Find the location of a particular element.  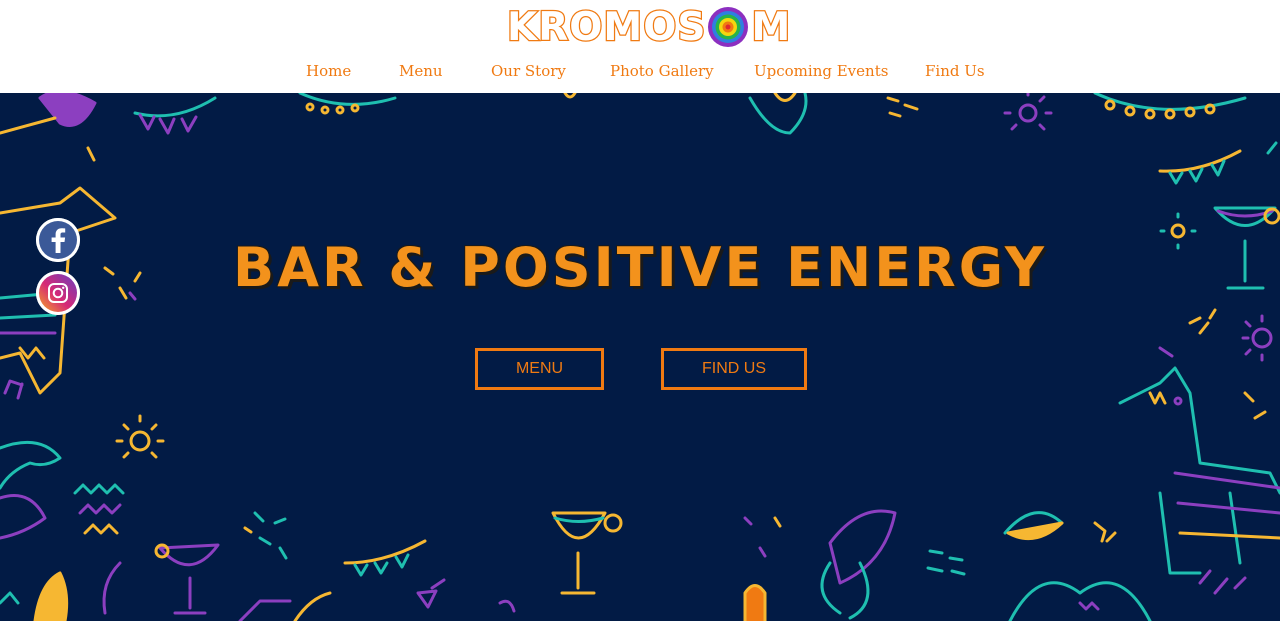

nav-item-find-us: Find Us is located at coordinates (955, 71).